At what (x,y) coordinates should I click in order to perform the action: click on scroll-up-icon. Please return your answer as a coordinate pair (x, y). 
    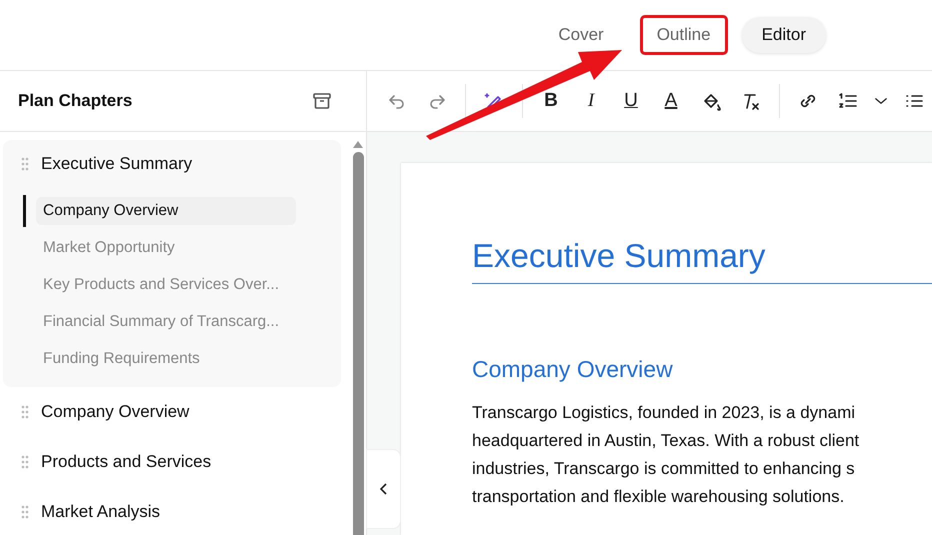
    Looking at the image, I should click on (358, 144).